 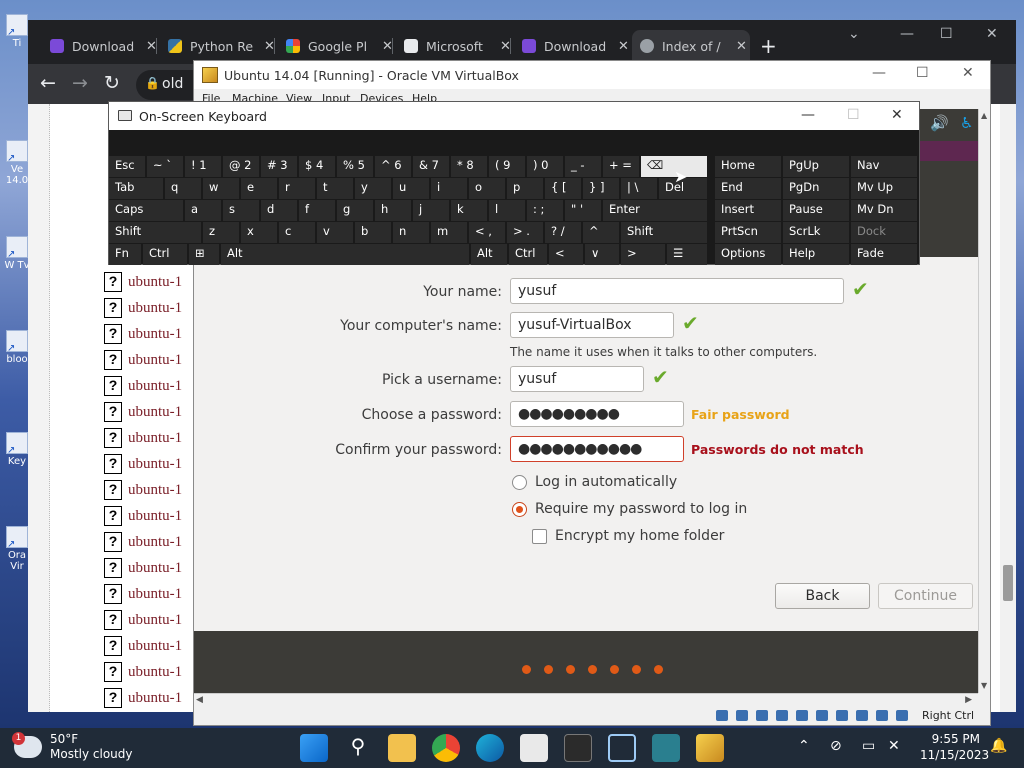 What do you see at coordinates (602, 254) in the screenshot?
I see `osk-key: ∨` at bounding box center [602, 254].